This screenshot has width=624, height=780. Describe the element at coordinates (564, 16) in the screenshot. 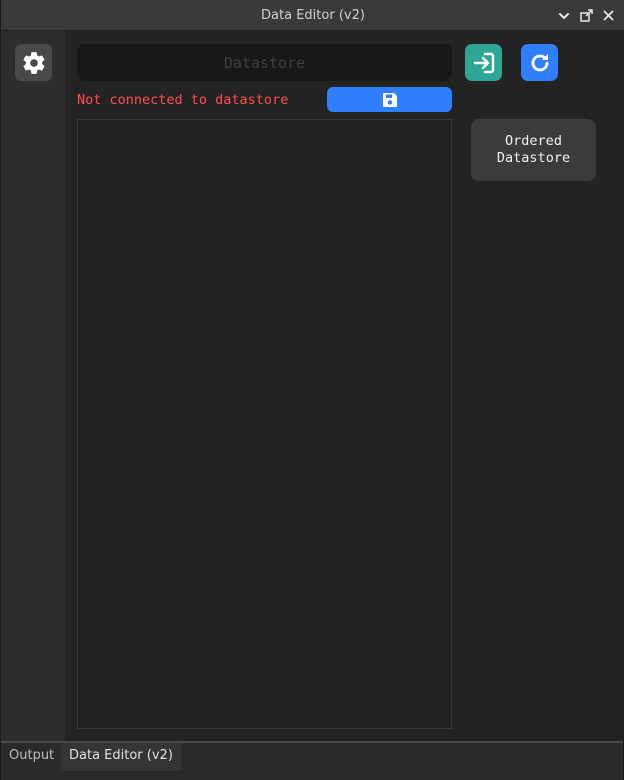

I see `chevron-down-icon` at that location.